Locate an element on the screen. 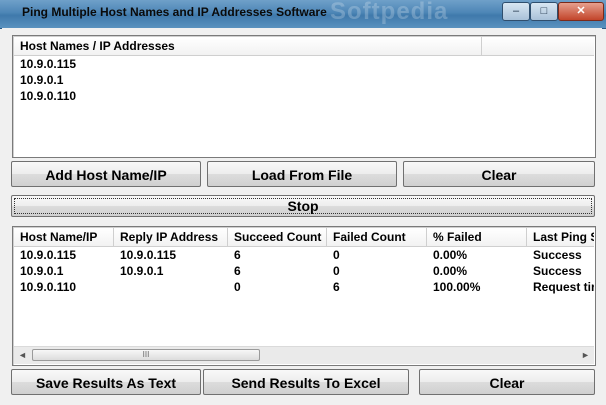 This screenshot has width=606, height=405. cell-last-ping: Request tir is located at coordinates (563, 287).